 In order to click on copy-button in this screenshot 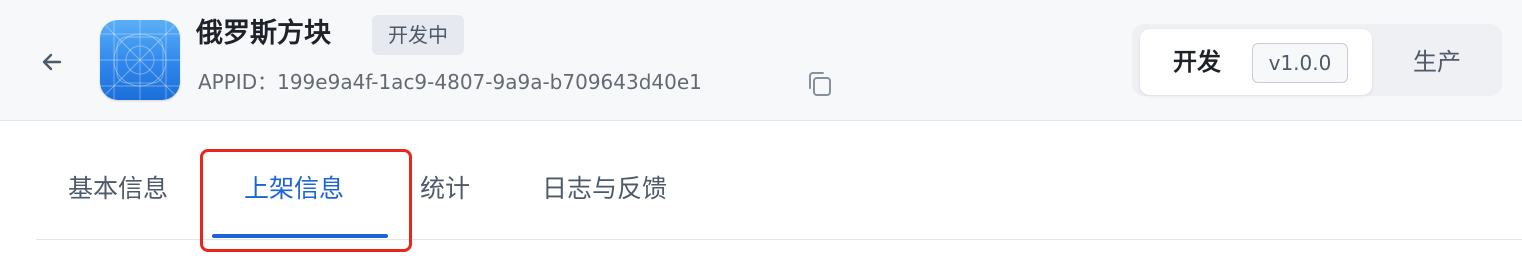, I will do `click(820, 84)`.